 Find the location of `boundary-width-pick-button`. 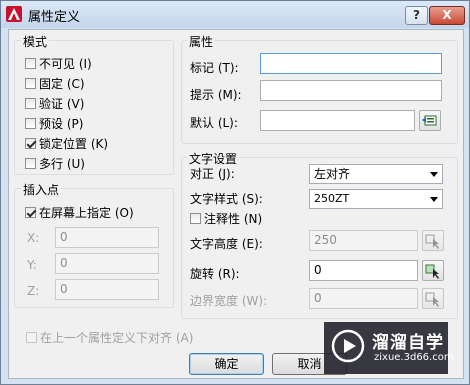

boundary-width-pick-button is located at coordinates (433, 298).